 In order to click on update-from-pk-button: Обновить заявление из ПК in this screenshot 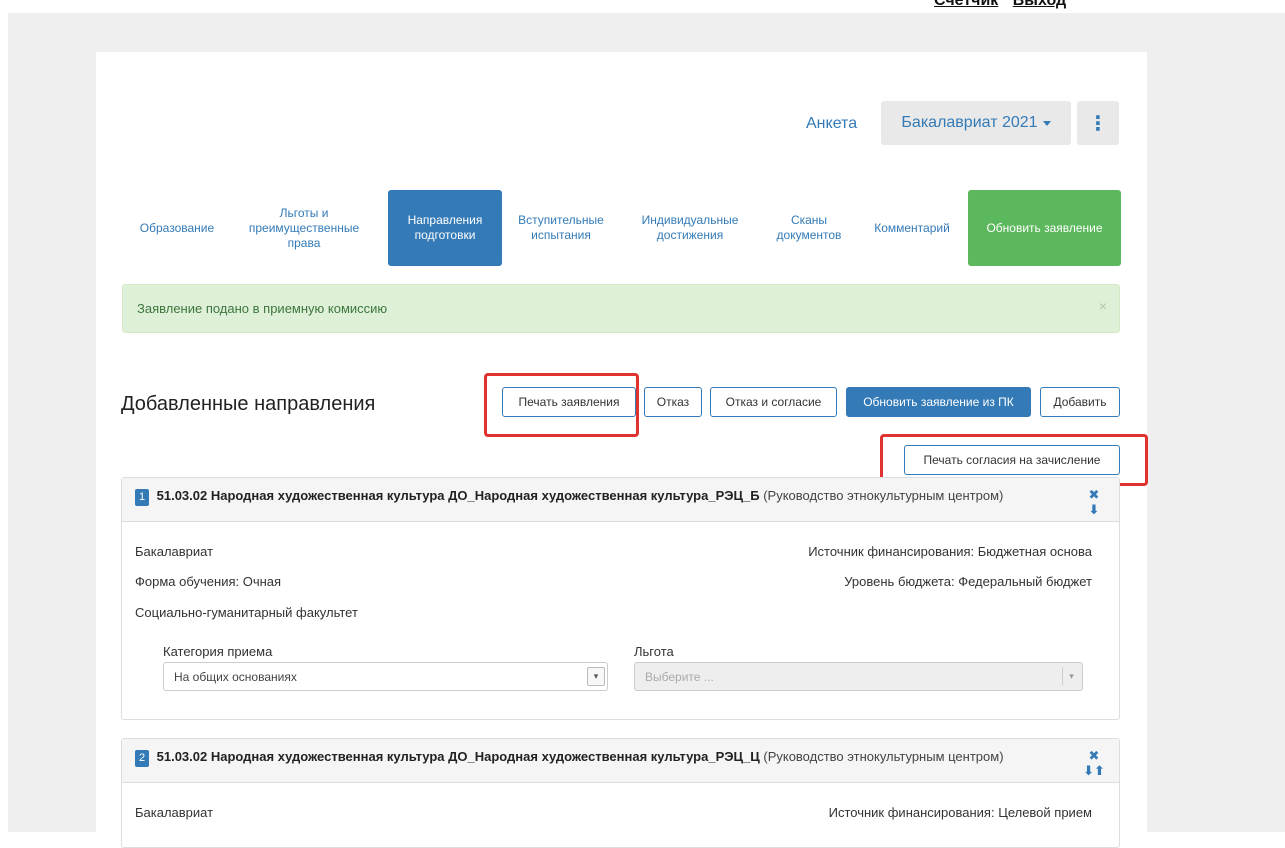, I will do `click(938, 402)`.